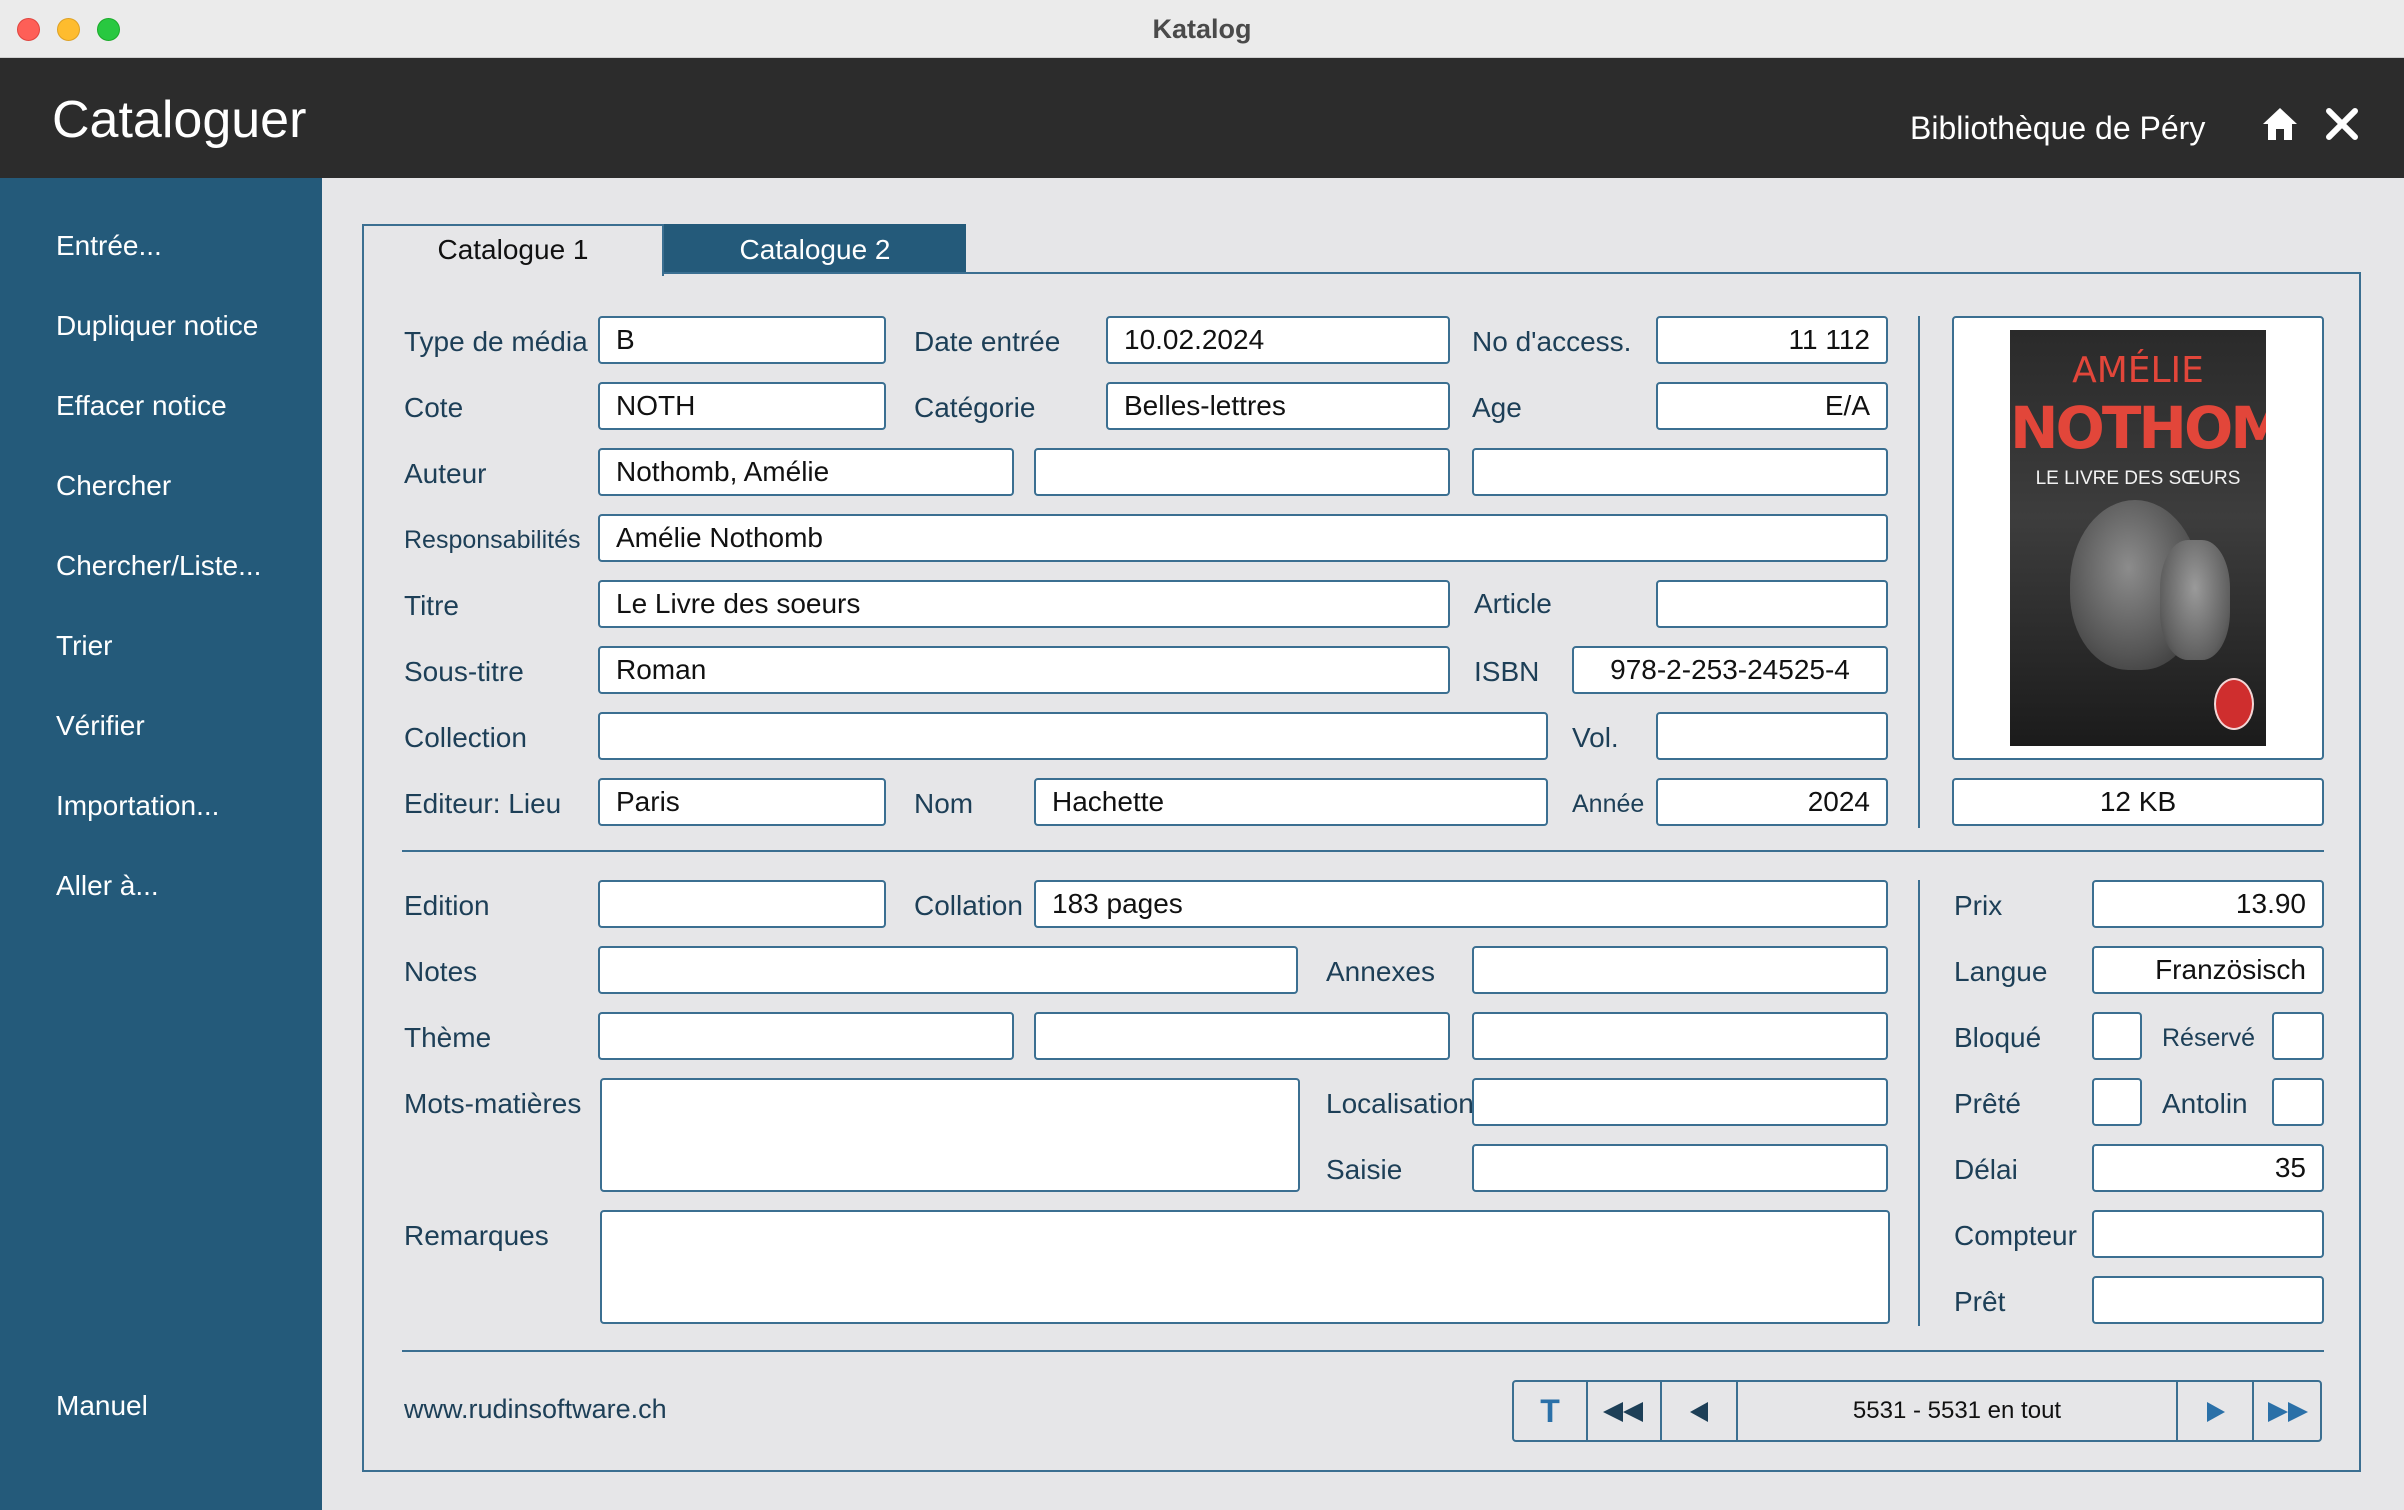  What do you see at coordinates (742, 406) in the screenshot?
I see `cote-field: NOTH` at bounding box center [742, 406].